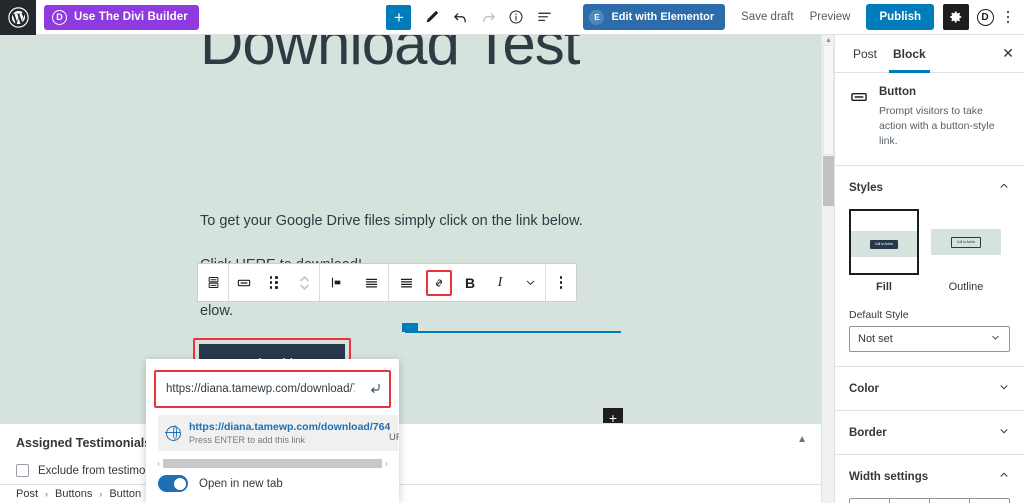 The image size is (1024, 503). I want to click on toolbar-segment-align, so click(354, 282).